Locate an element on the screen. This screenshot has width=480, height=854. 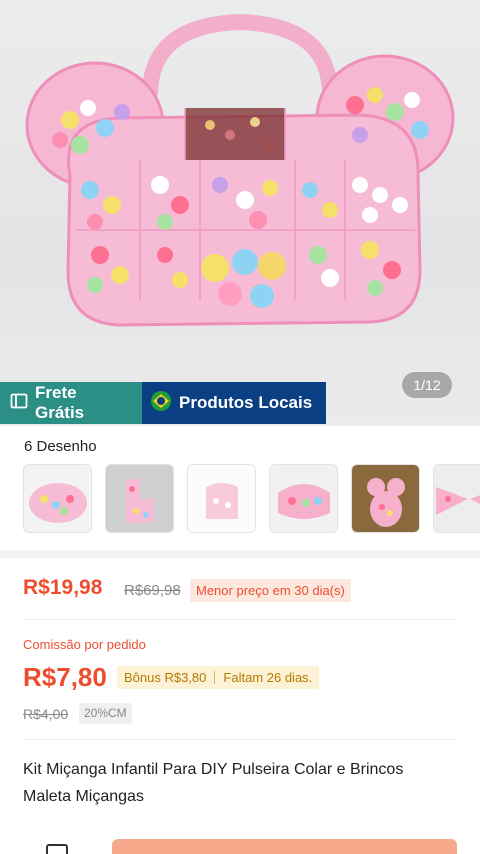
bonus-badge: Bônus R$3,80 Faltam 26 dias. is located at coordinates (218, 677).